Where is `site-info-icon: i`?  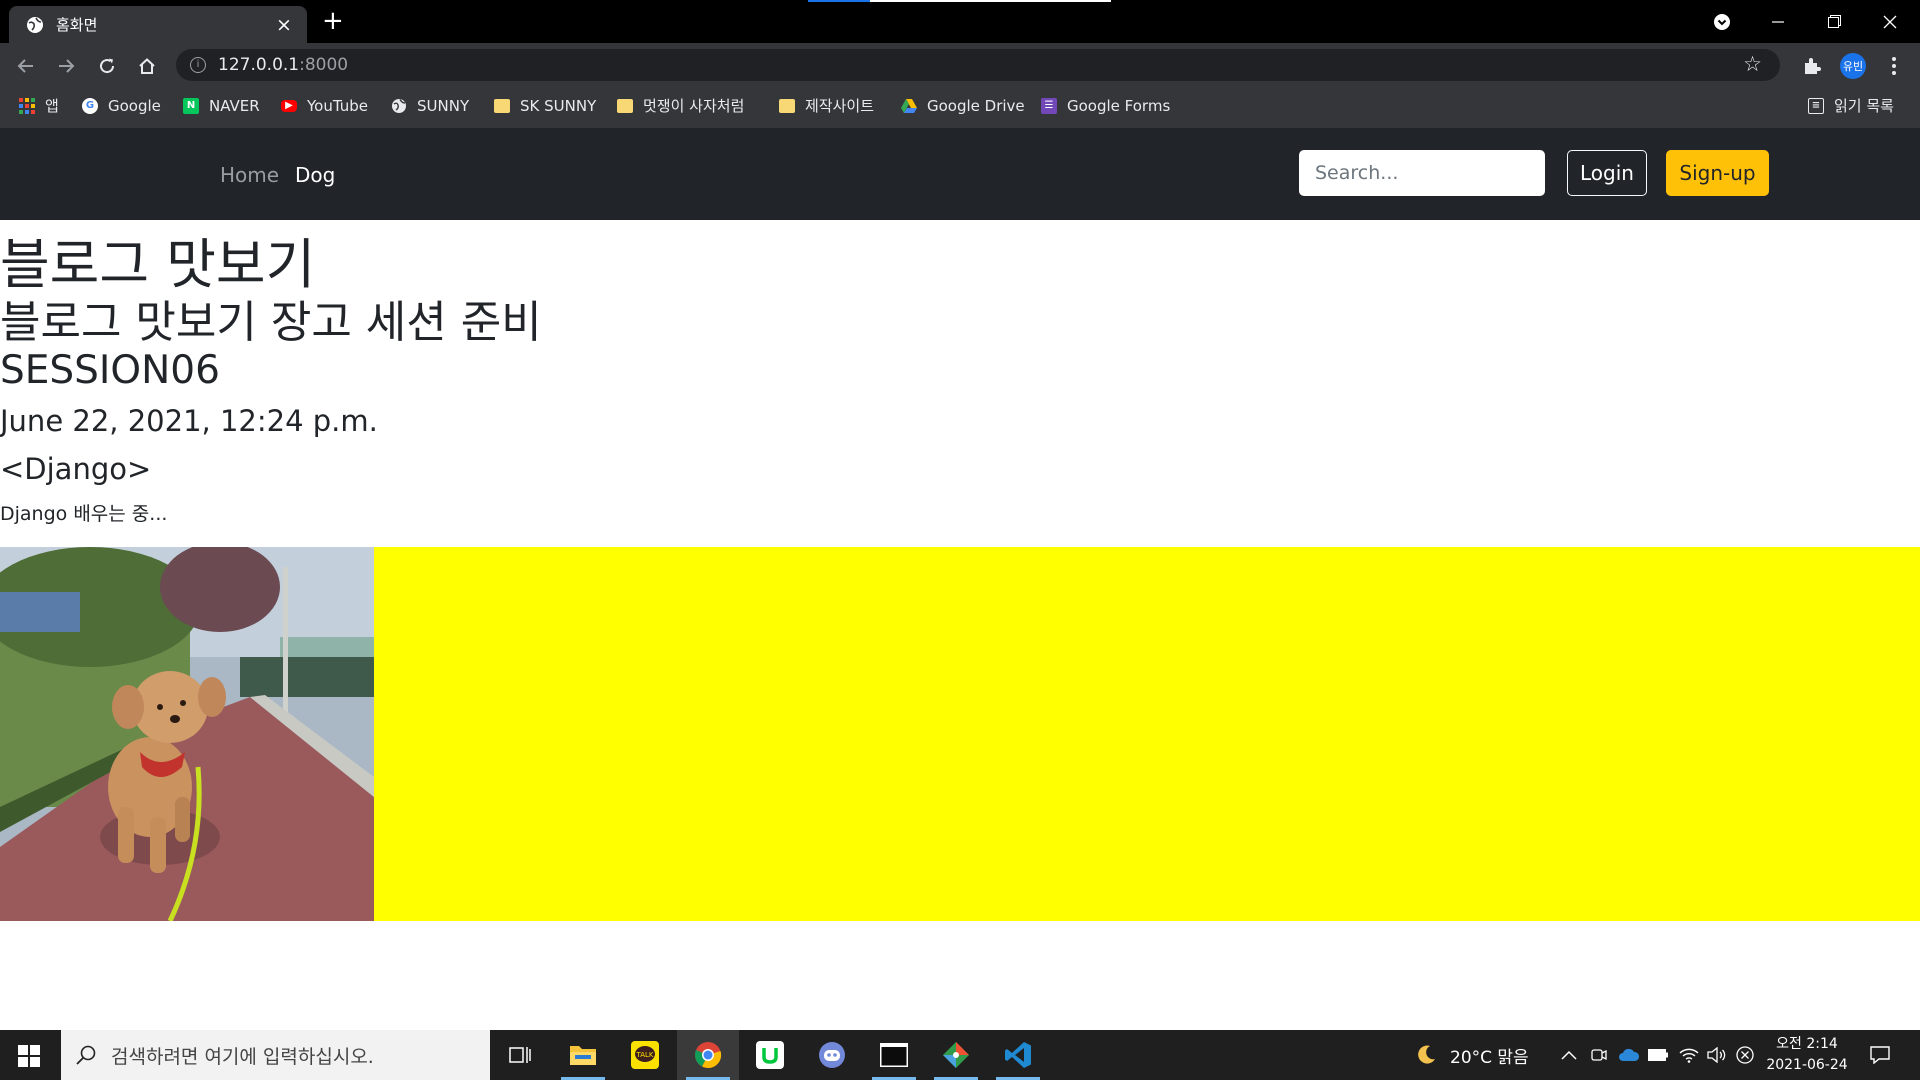
site-info-icon: i is located at coordinates (198, 65).